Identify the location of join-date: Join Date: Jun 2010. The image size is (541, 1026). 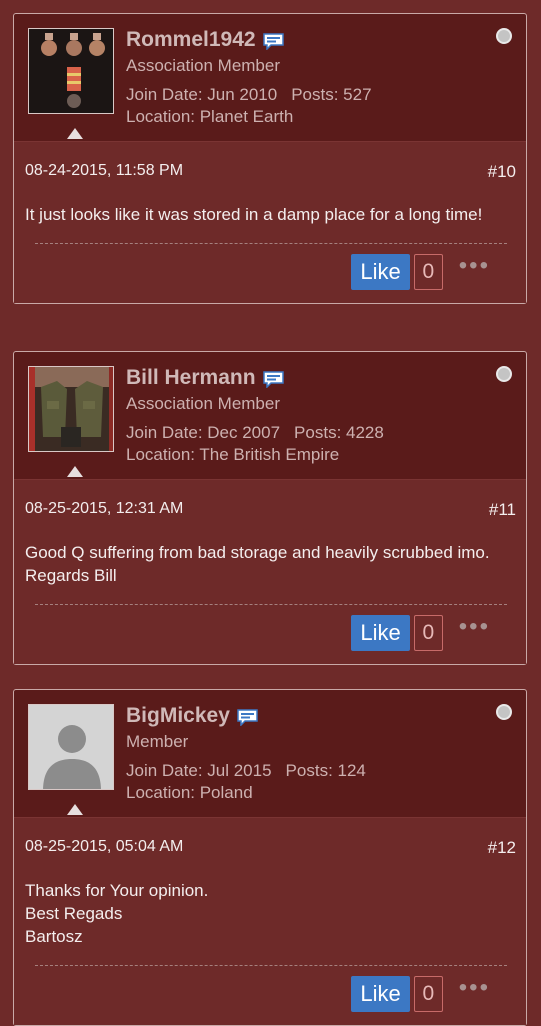
(202, 94).